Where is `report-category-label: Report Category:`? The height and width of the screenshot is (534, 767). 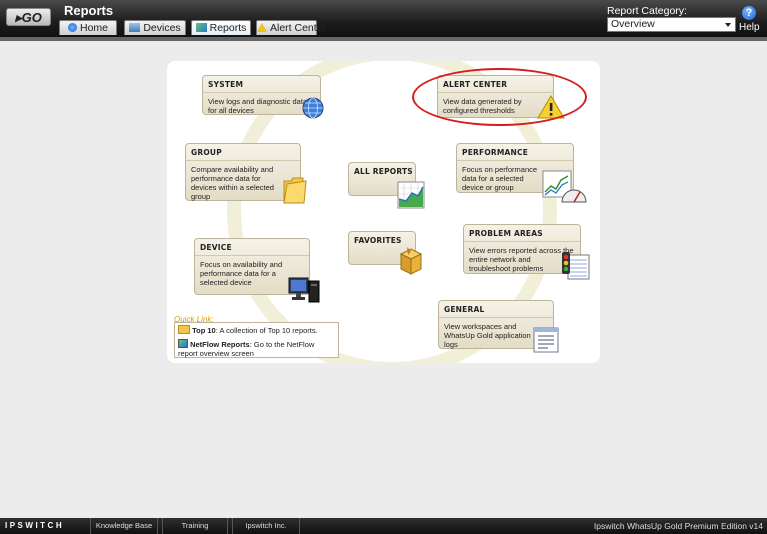
report-category-label: Report Category: is located at coordinates (647, 11).